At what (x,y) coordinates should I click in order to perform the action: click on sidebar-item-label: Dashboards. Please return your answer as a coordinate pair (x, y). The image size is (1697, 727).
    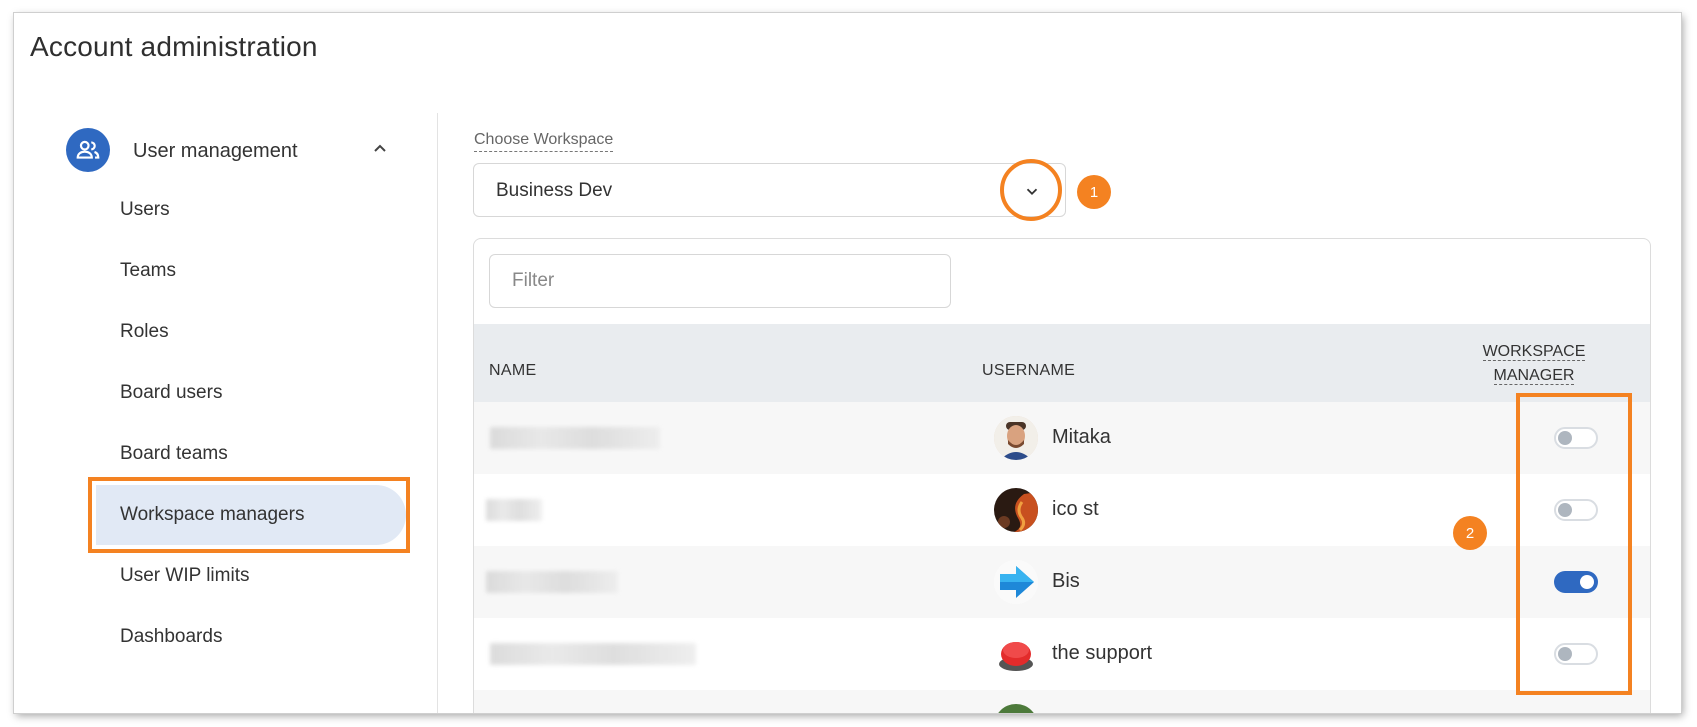
    Looking at the image, I should click on (171, 636).